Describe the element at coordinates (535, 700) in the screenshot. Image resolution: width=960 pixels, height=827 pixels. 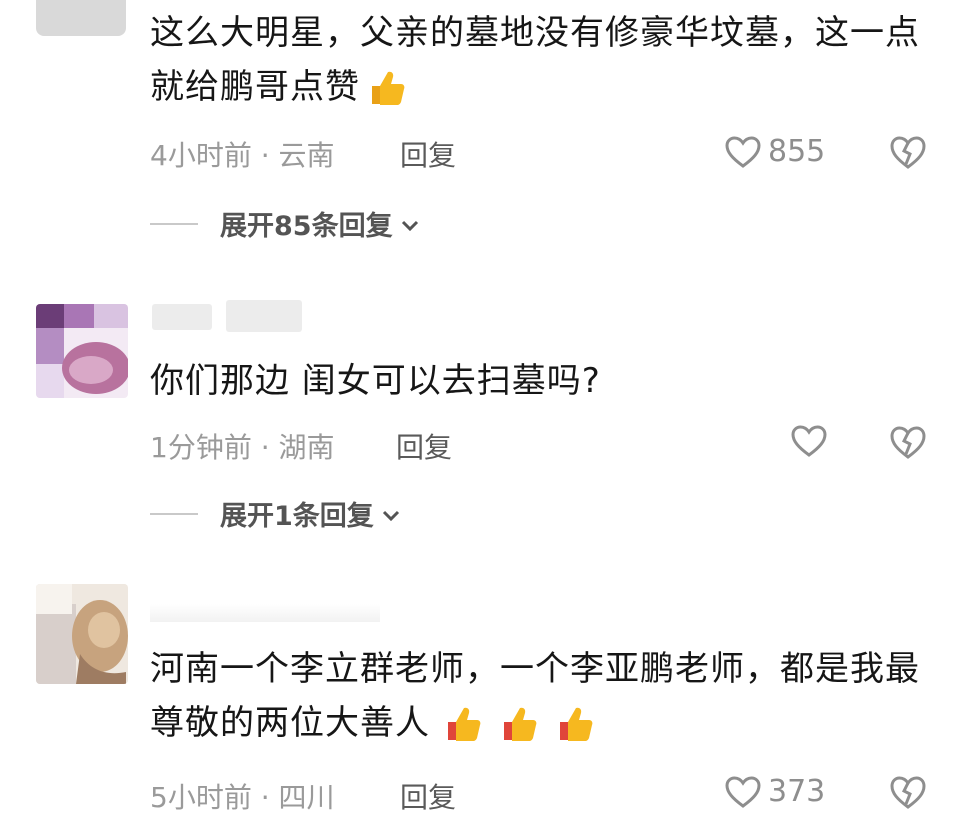
I see `comment-text: 河南一个李立群老师，一个李亚鹏老师，都是我最尊敬的两位大善人` at that location.